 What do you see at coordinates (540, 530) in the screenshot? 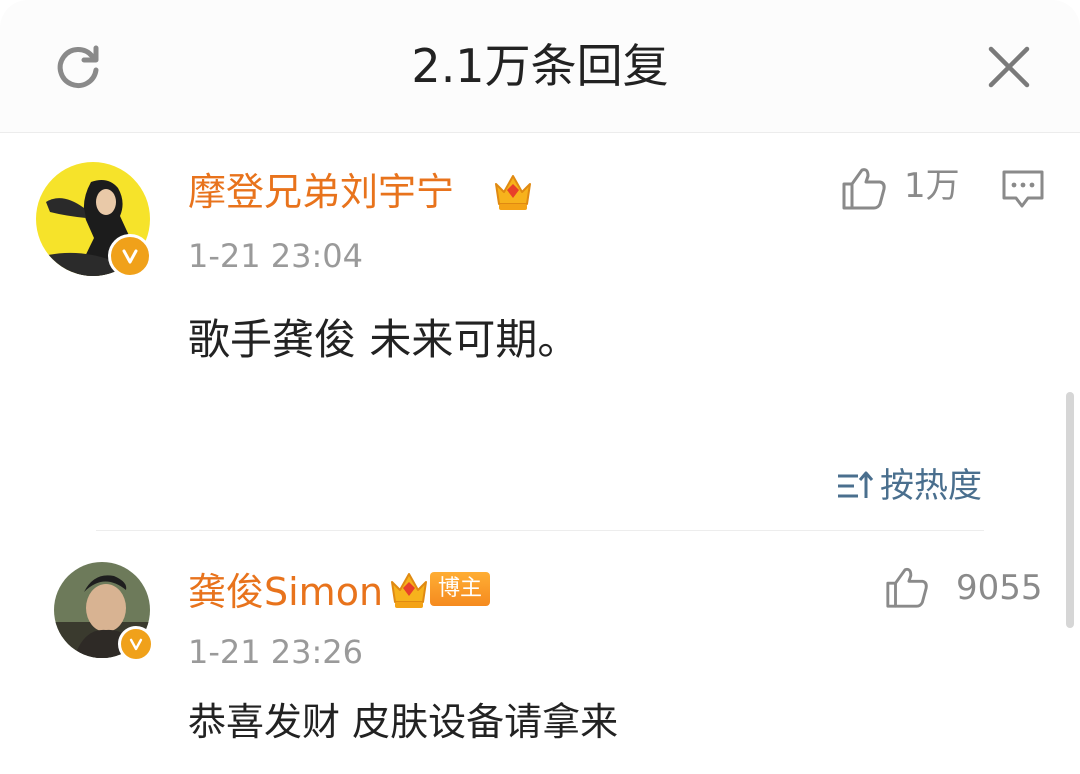
I see `divider` at bounding box center [540, 530].